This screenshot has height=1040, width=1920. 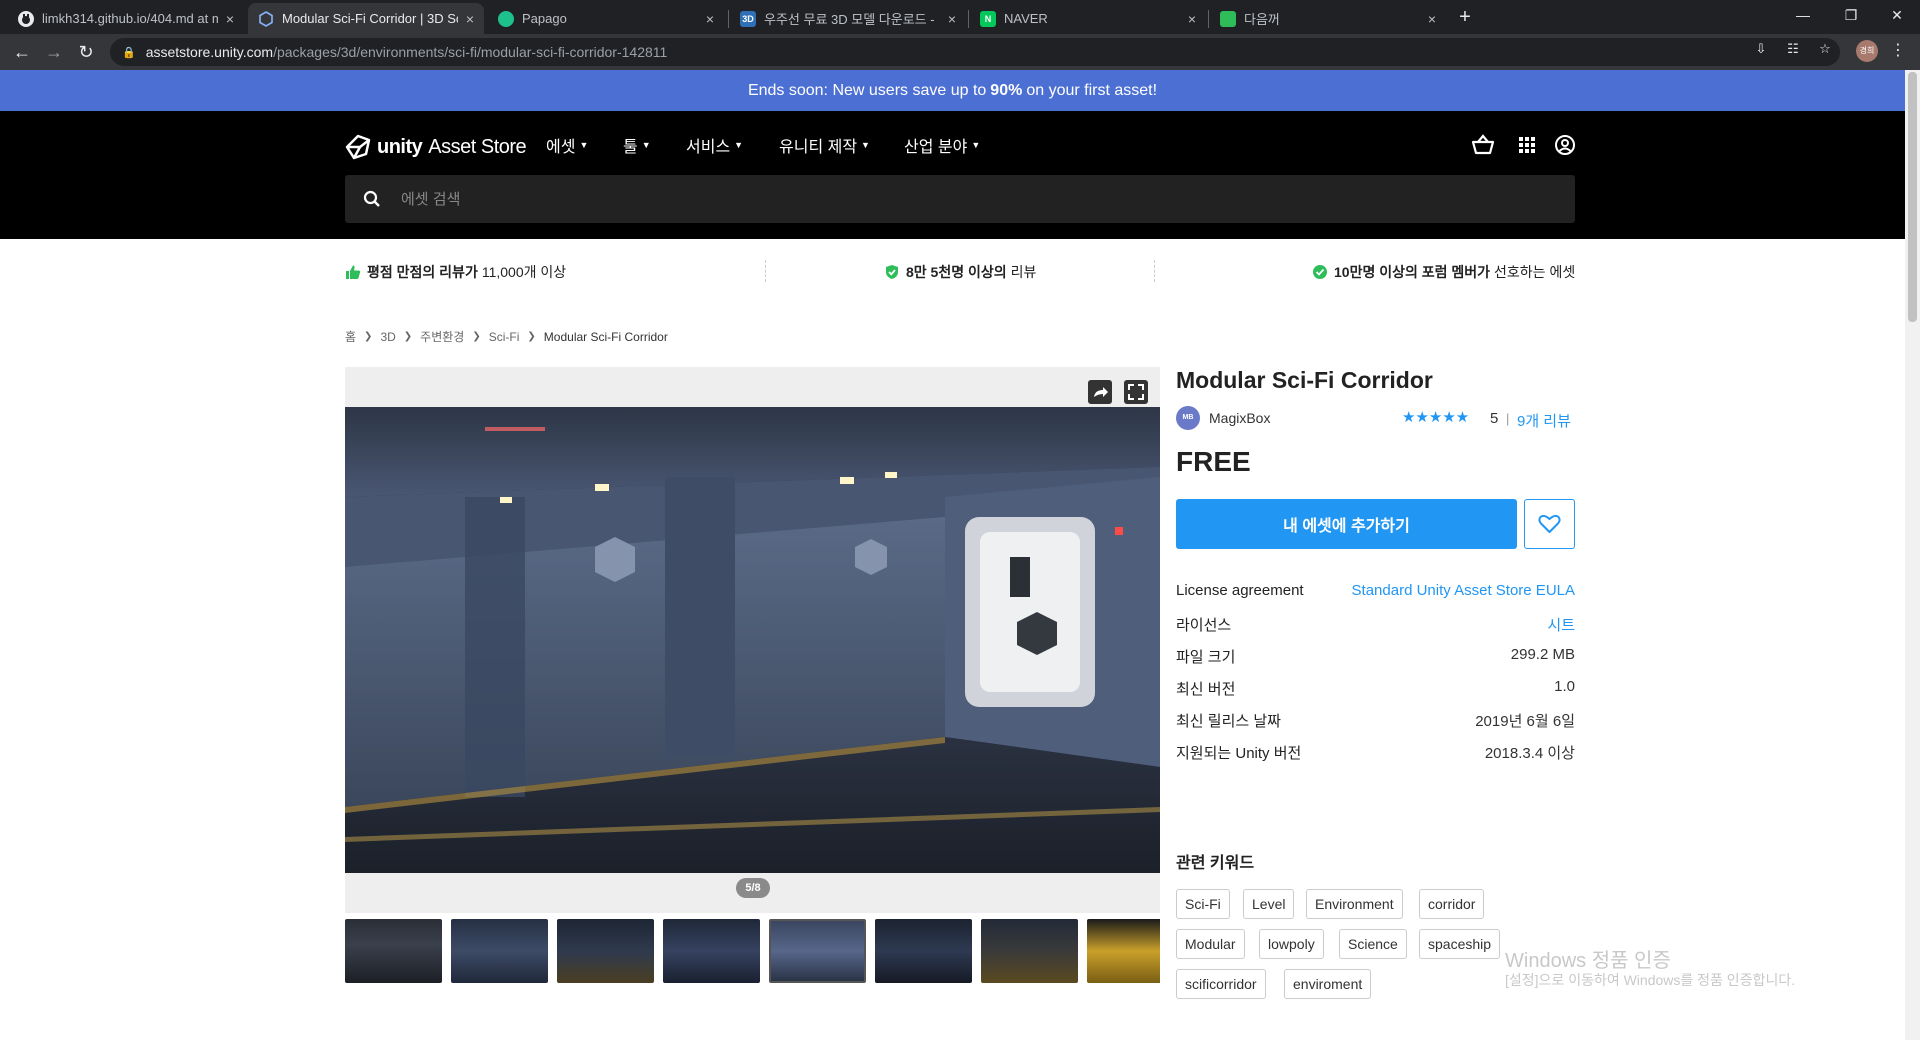 What do you see at coordinates (1304, 380) in the screenshot?
I see `product-title: Modular Sci-Fi Corridor` at bounding box center [1304, 380].